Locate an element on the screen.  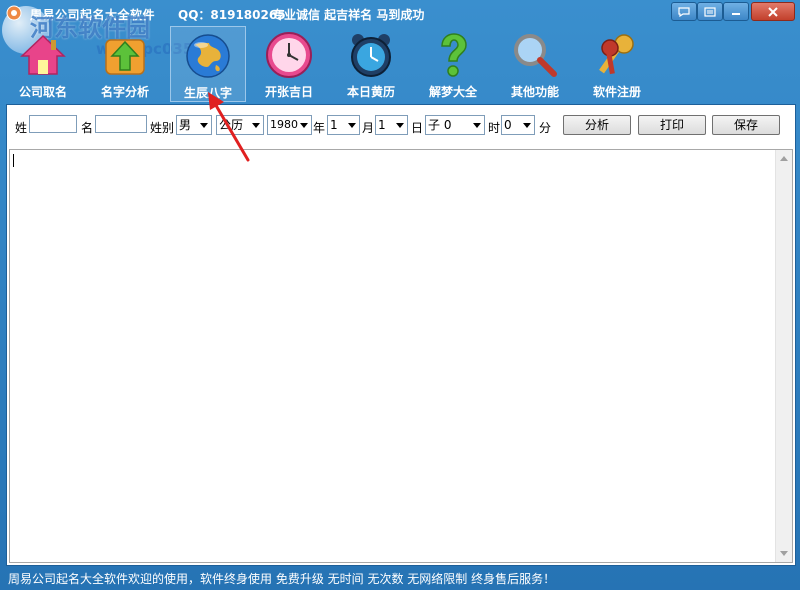
gender-value: 男 is located at coordinates (185, 125).